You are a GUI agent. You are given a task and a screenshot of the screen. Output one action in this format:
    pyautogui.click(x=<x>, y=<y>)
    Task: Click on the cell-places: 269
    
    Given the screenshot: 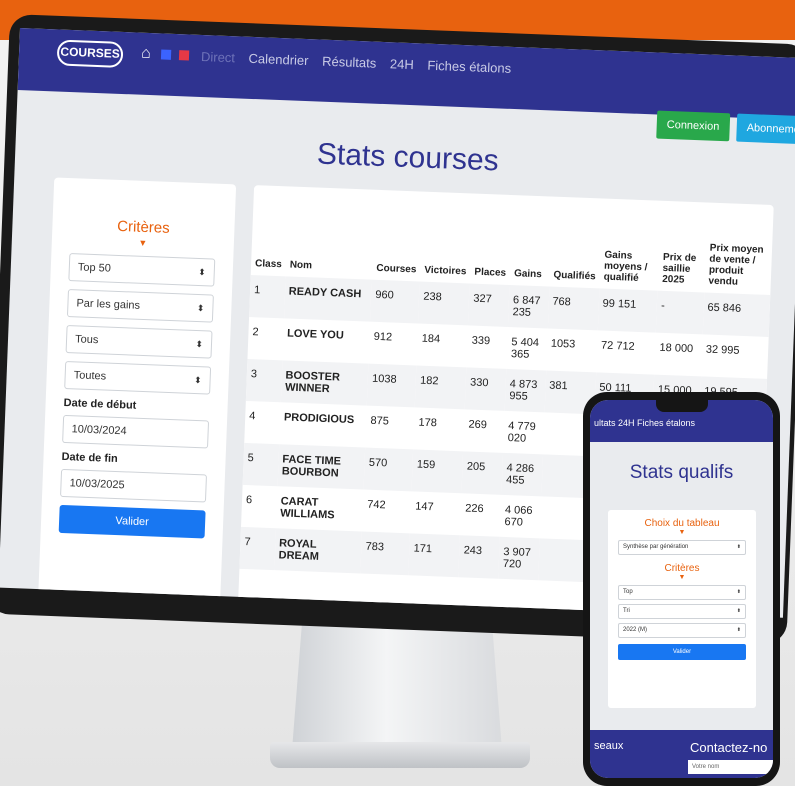 What is the action you would take?
    pyautogui.click(x=478, y=425)
    